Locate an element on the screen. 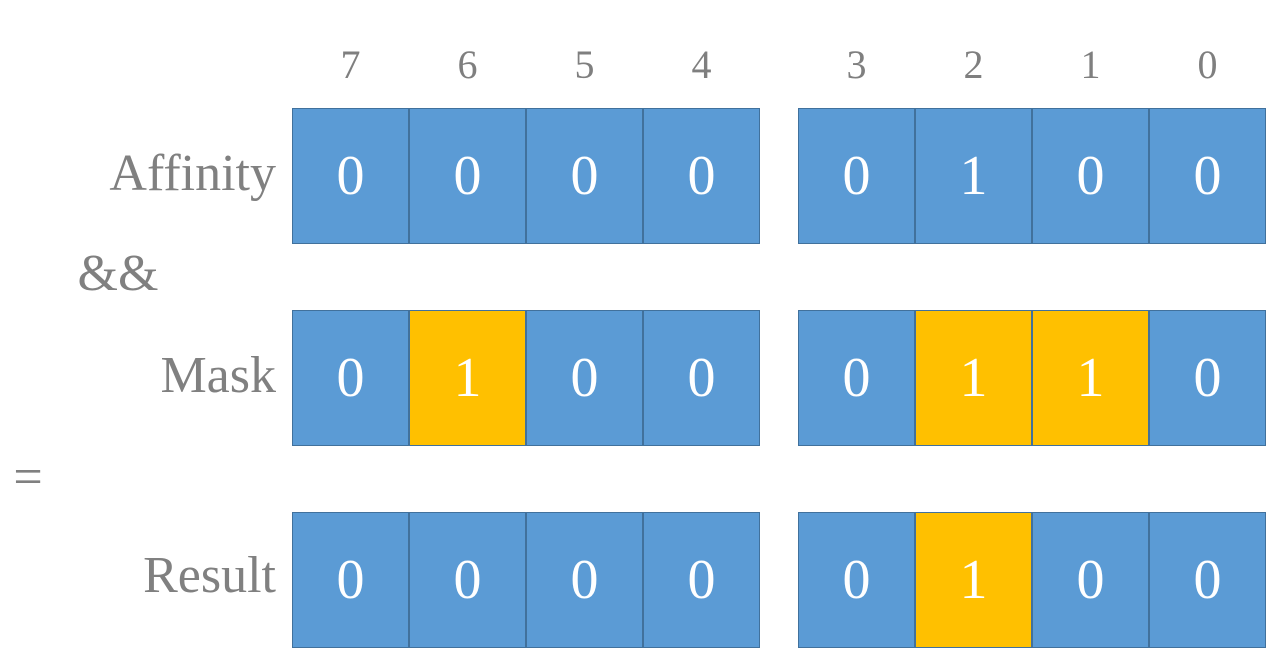 Image resolution: width=1266 pixels, height=660 pixels. row-label-result: Result is located at coordinates (209, 575).